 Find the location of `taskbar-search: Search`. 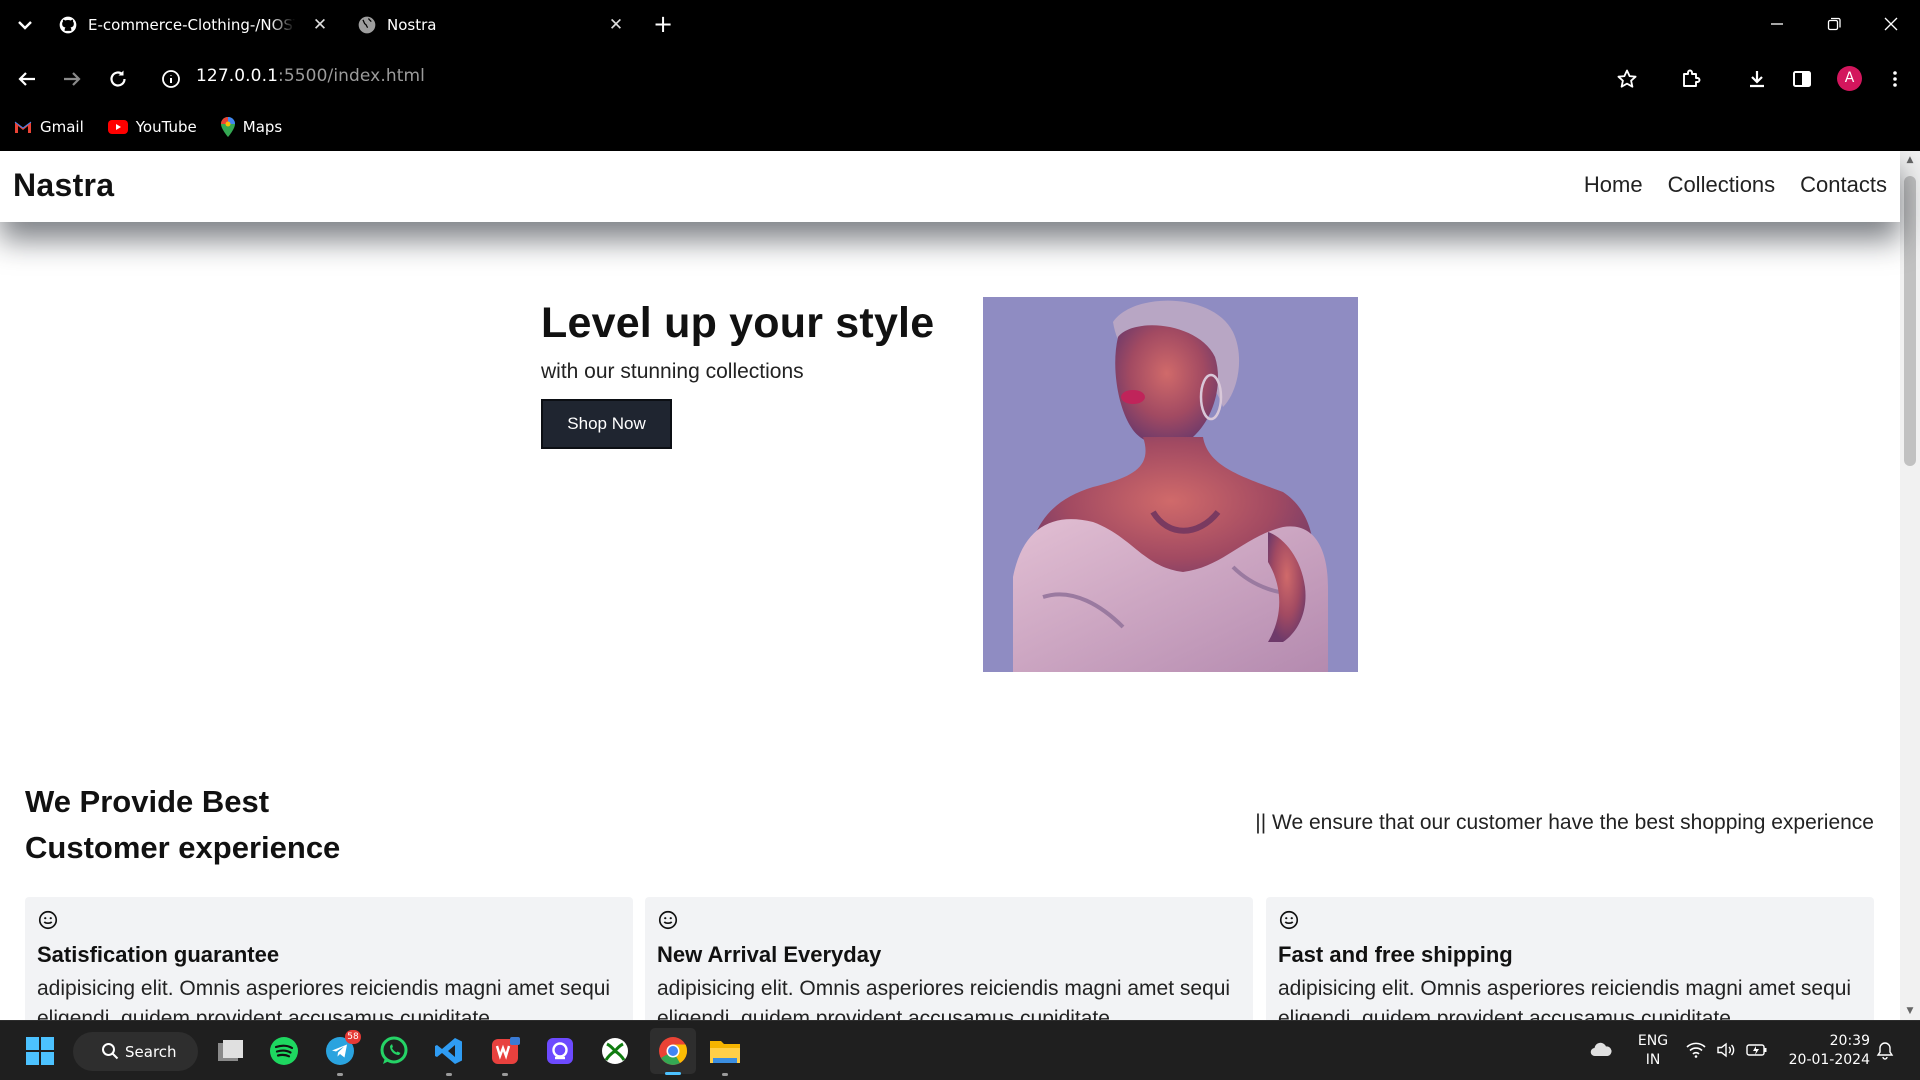

taskbar-search: Search is located at coordinates (135, 1051).